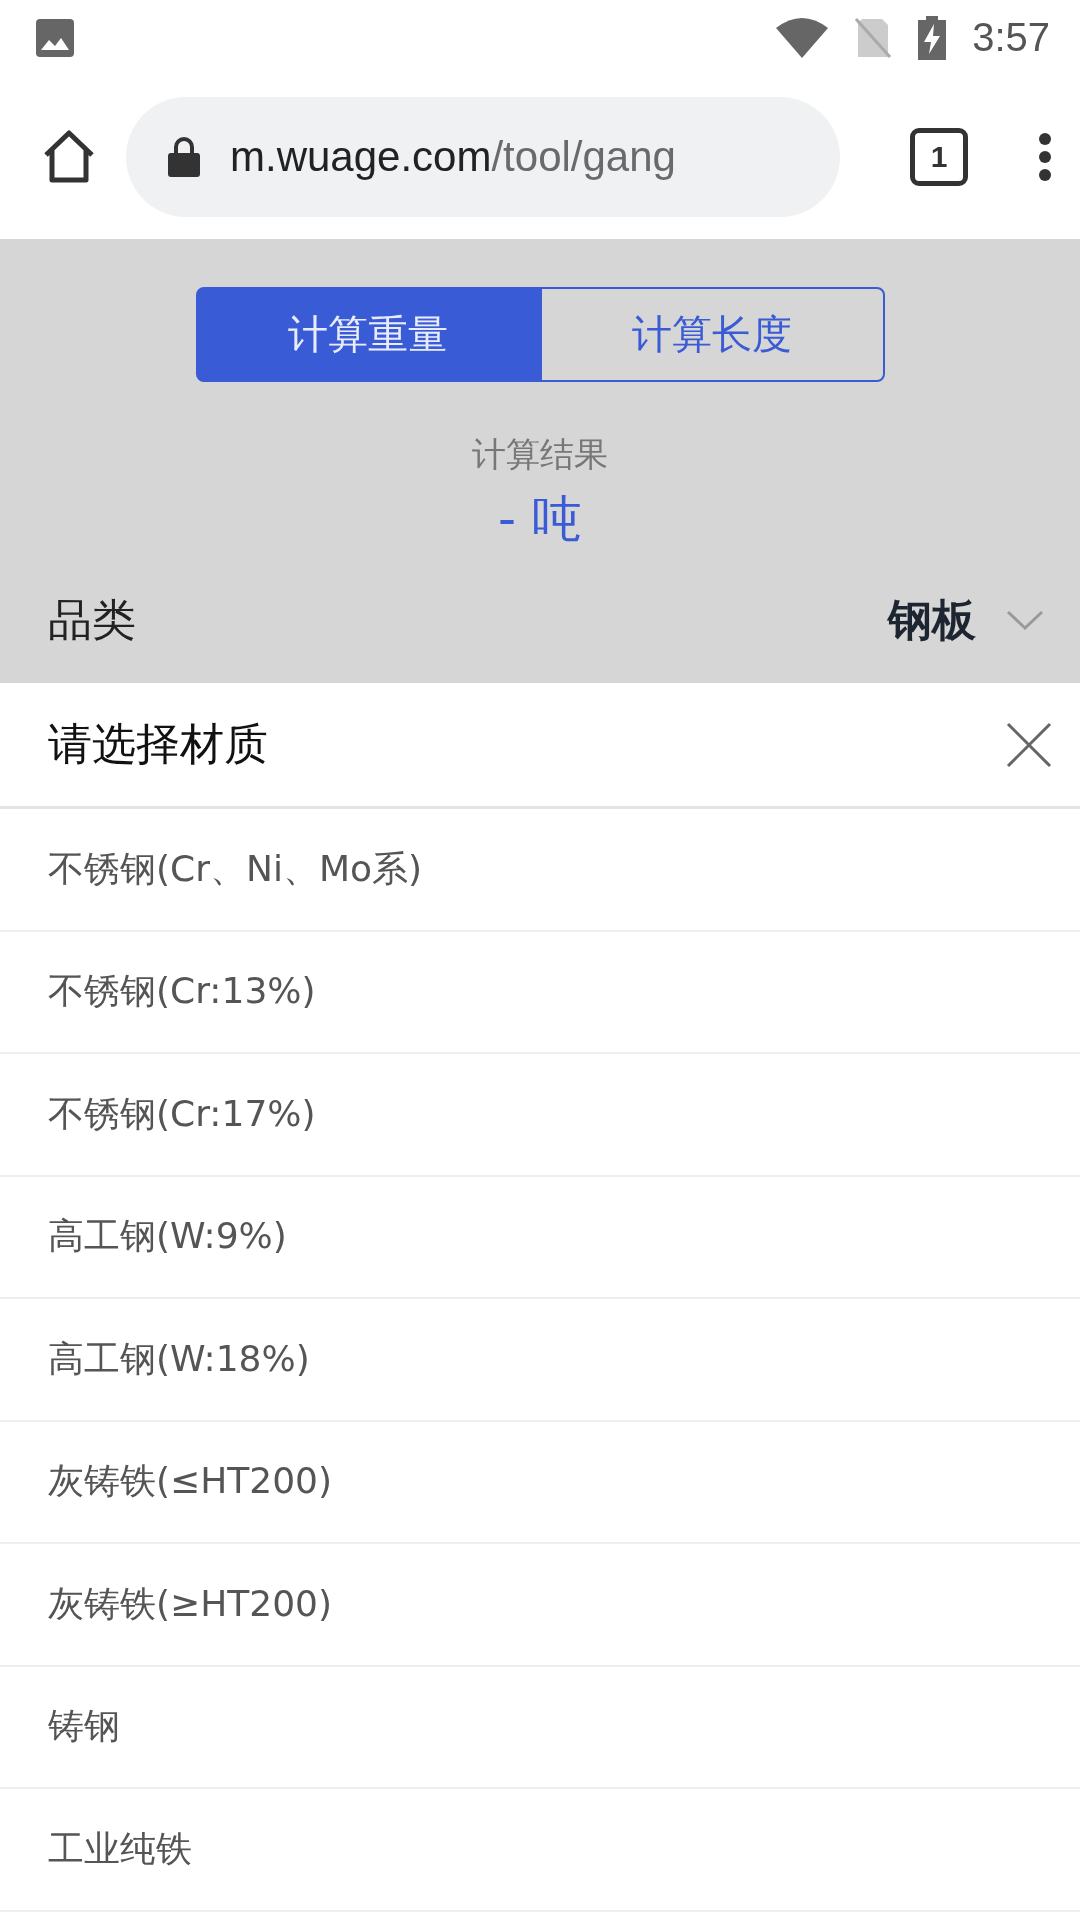 The width and height of the screenshot is (1080, 1920). I want to click on material-option: 工业纯铁, so click(540, 1850).